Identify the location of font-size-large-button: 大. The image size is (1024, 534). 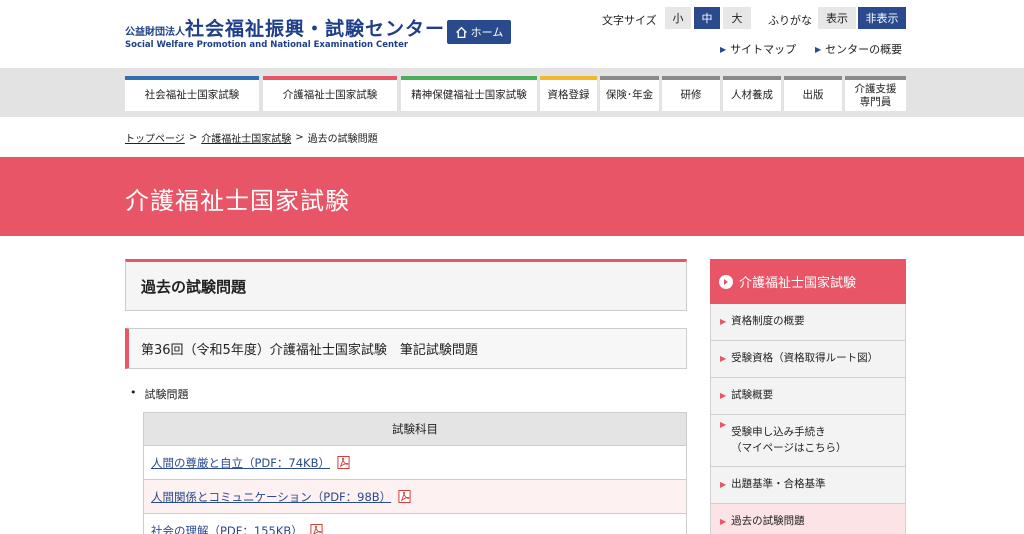
(737, 18).